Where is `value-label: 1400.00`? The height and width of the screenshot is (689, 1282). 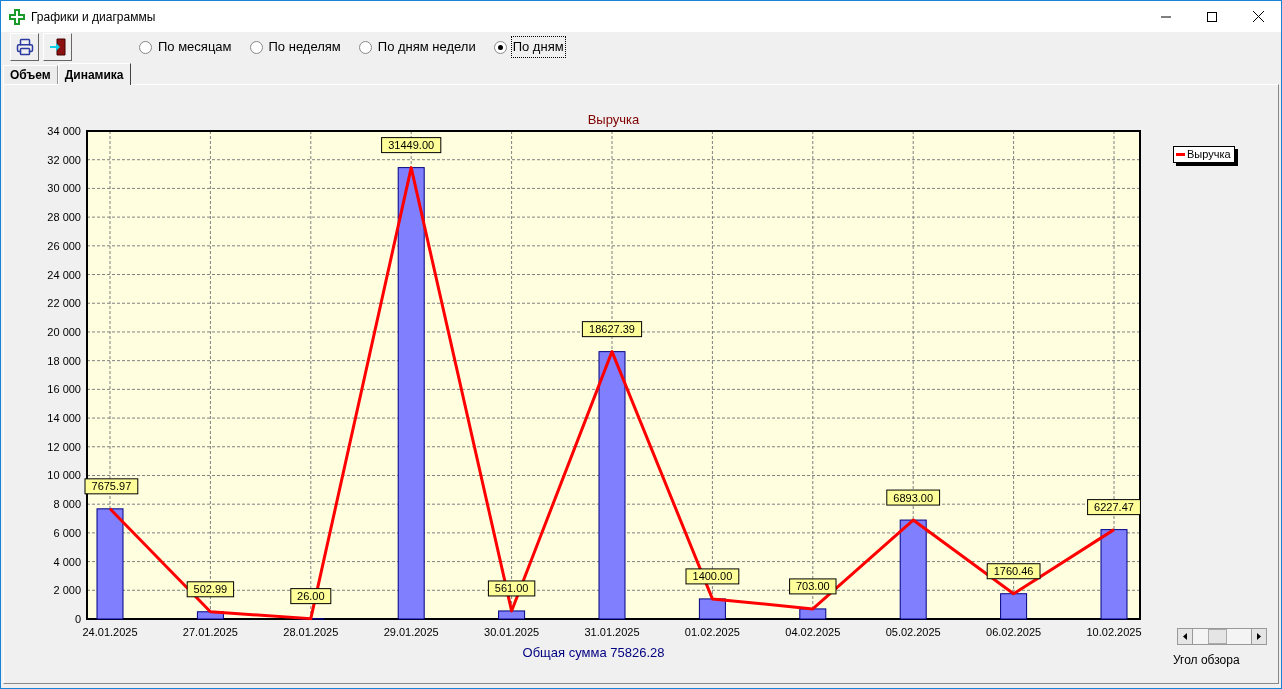
value-label: 1400.00 is located at coordinates (712, 576).